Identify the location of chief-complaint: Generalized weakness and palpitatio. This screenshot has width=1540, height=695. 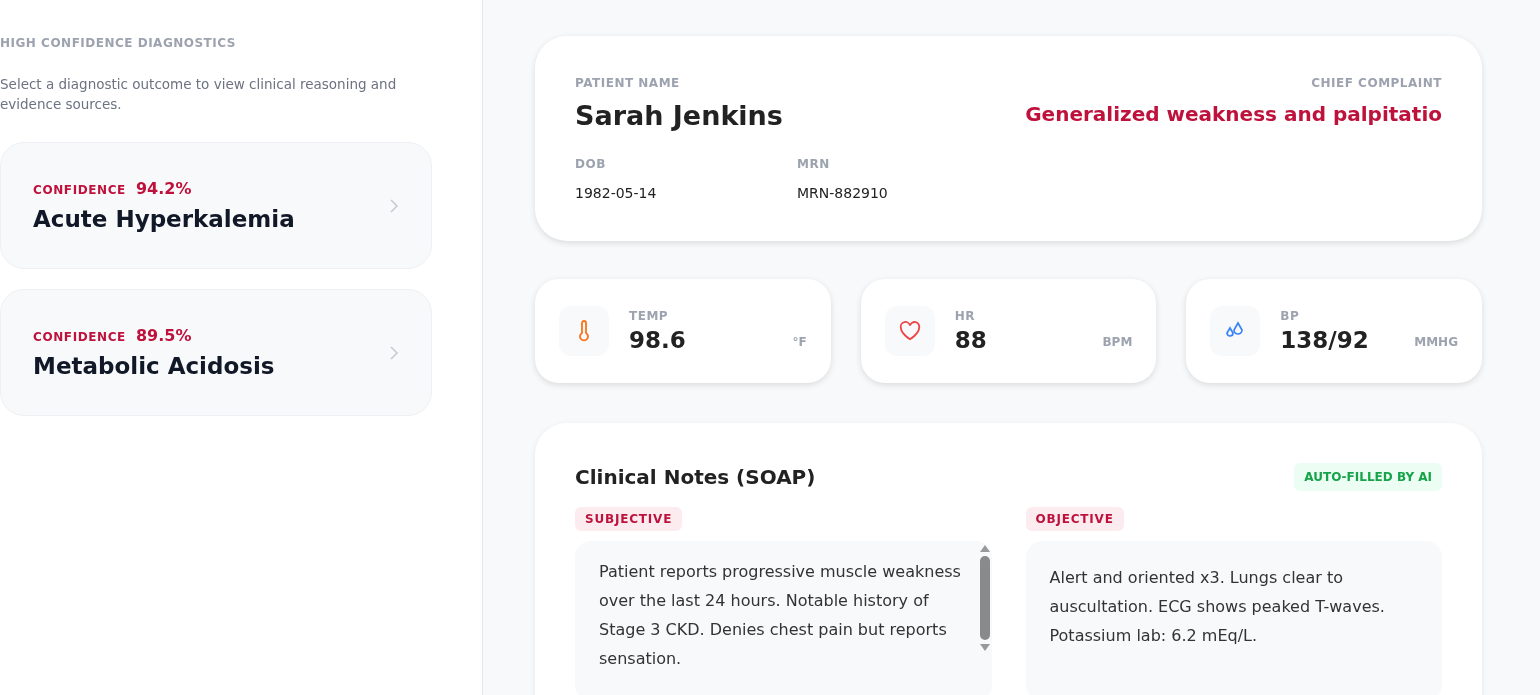
(1233, 114).